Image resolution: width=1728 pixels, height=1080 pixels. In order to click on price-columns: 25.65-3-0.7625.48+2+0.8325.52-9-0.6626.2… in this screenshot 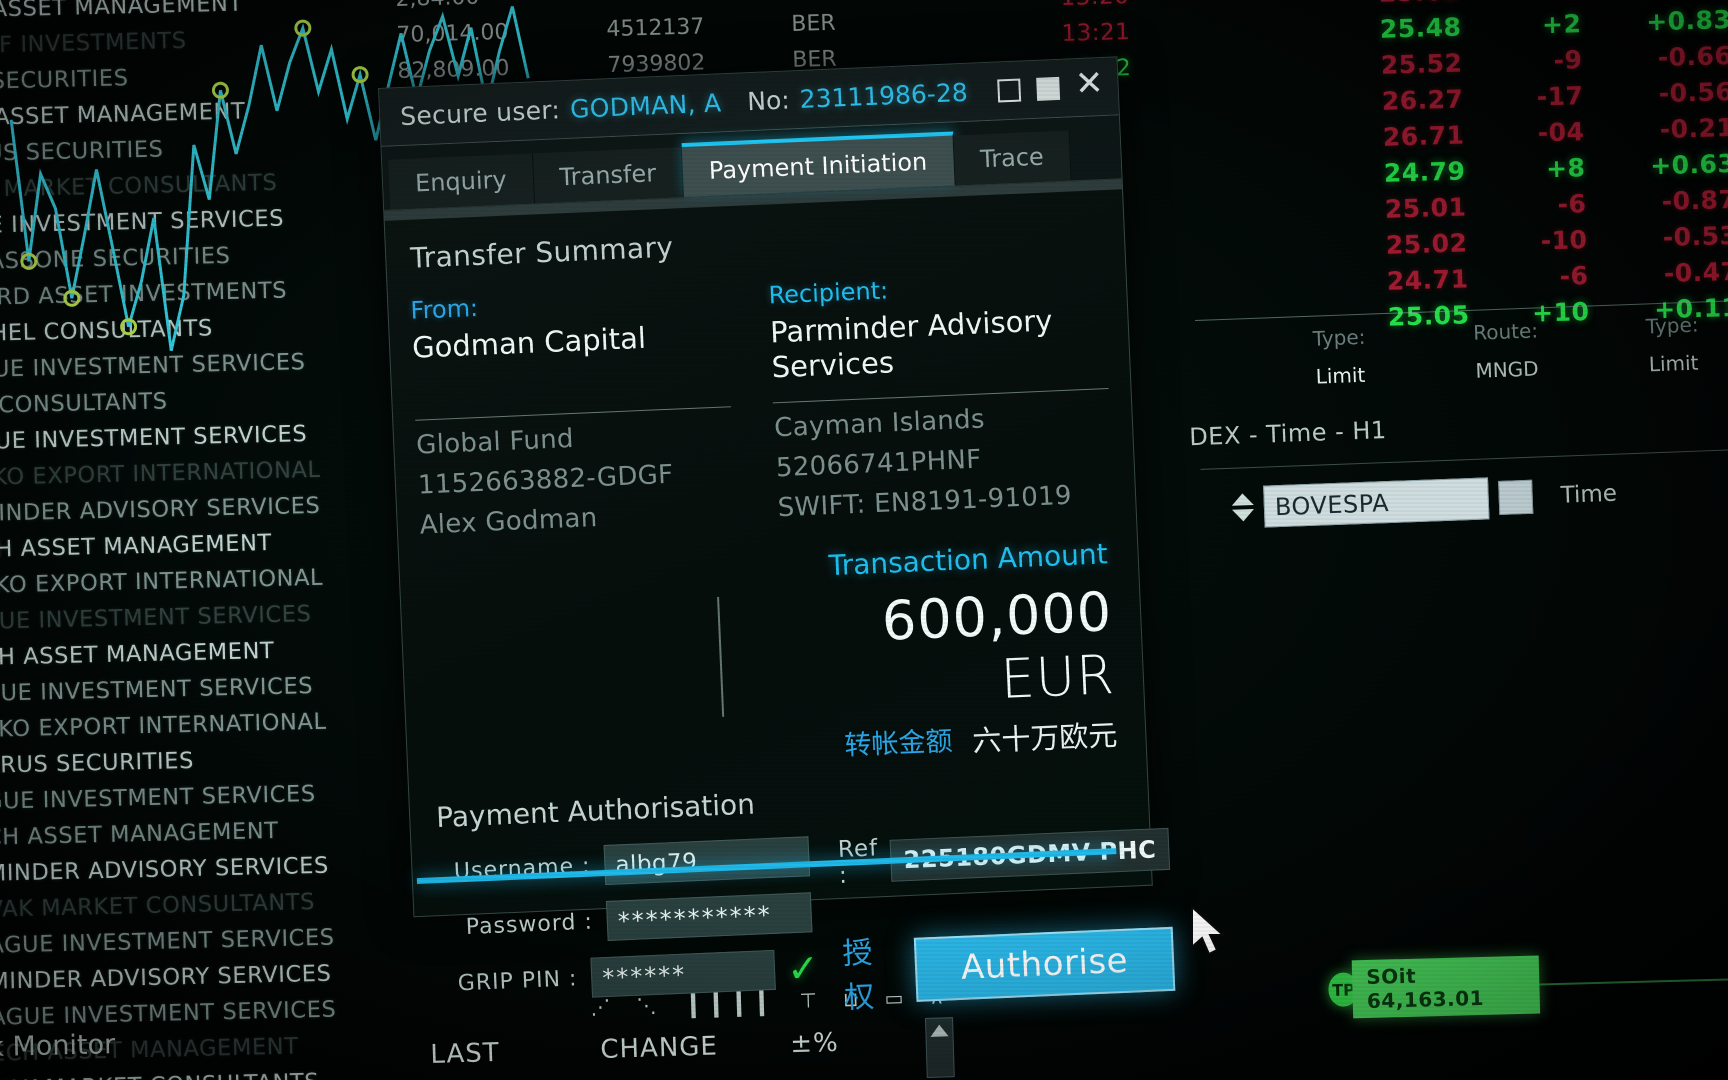, I will do `click(1514, 169)`.